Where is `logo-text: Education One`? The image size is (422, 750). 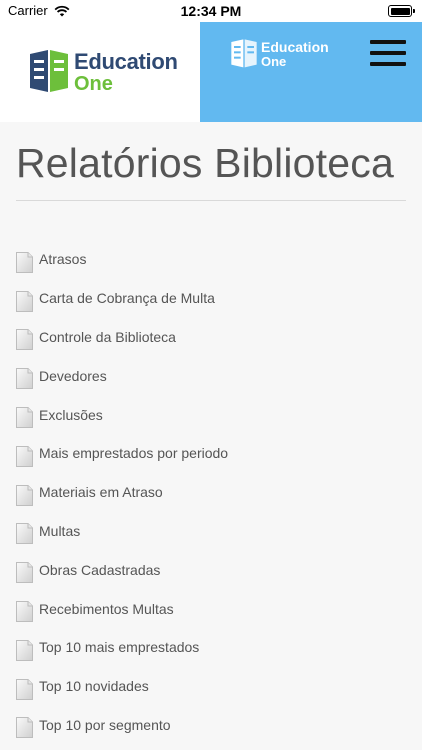
logo-text: Education One is located at coordinates (126, 71).